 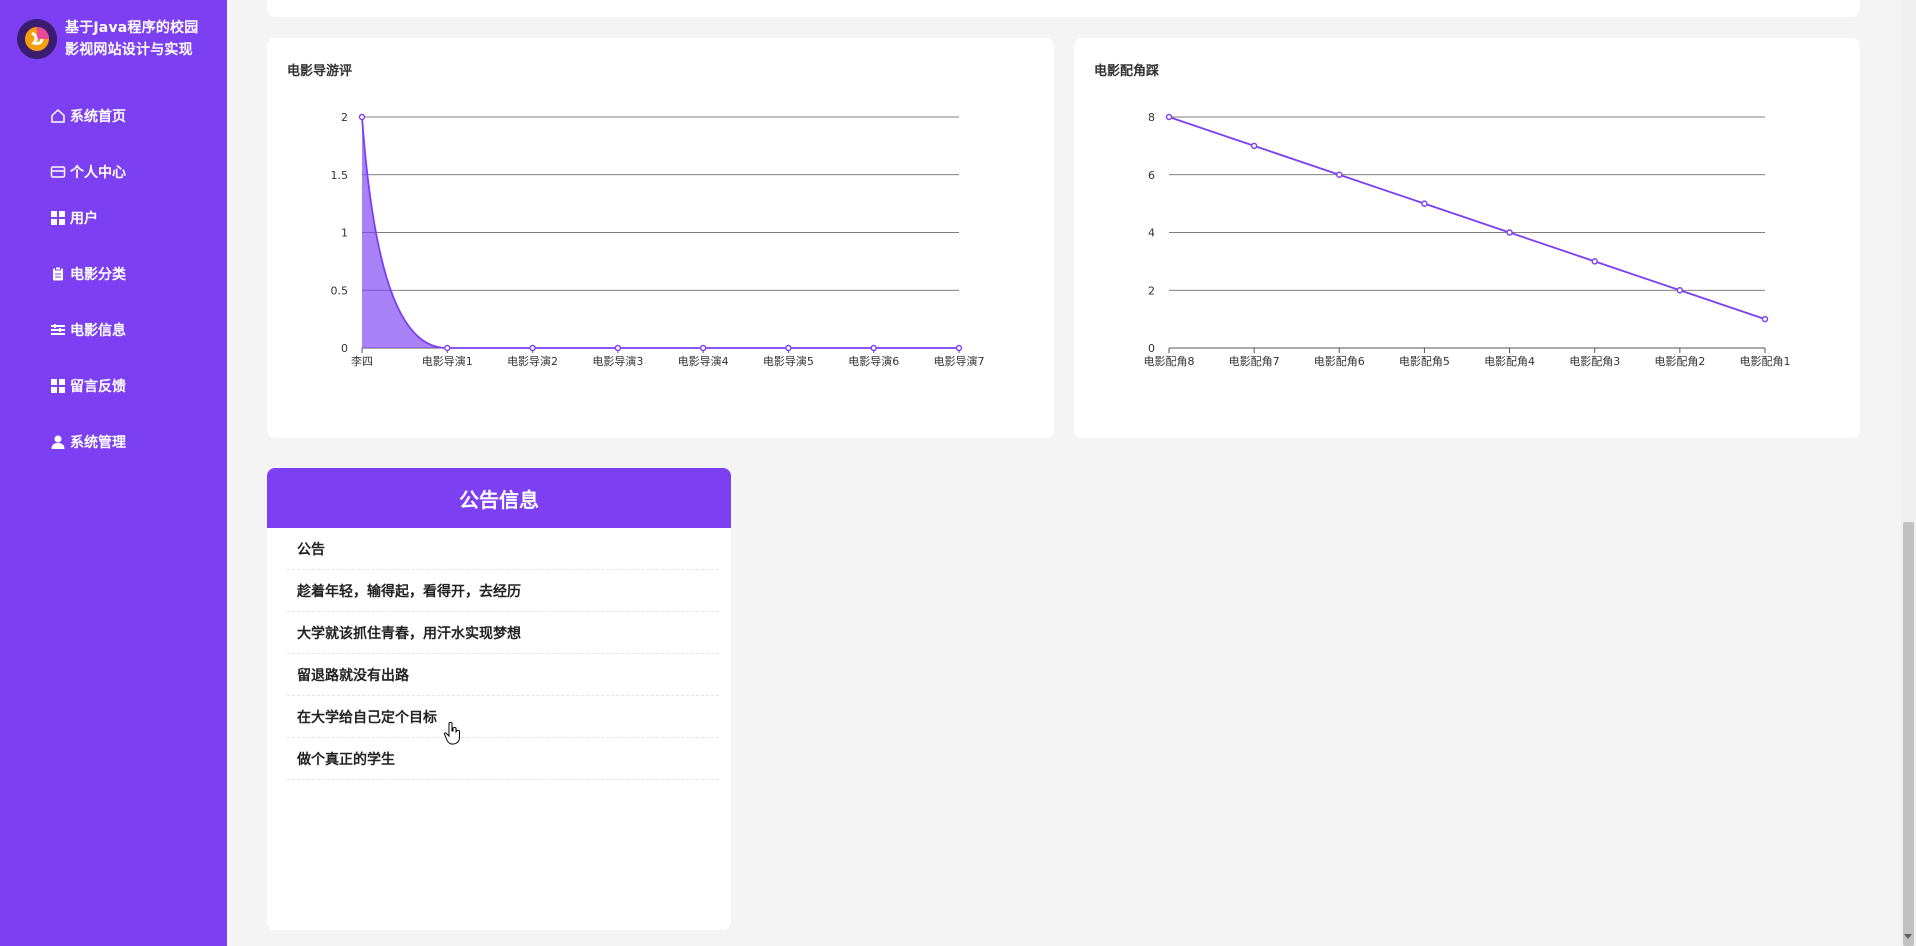 I want to click on x-tick-label: 电影配角3, so click(x=1594, y=361).